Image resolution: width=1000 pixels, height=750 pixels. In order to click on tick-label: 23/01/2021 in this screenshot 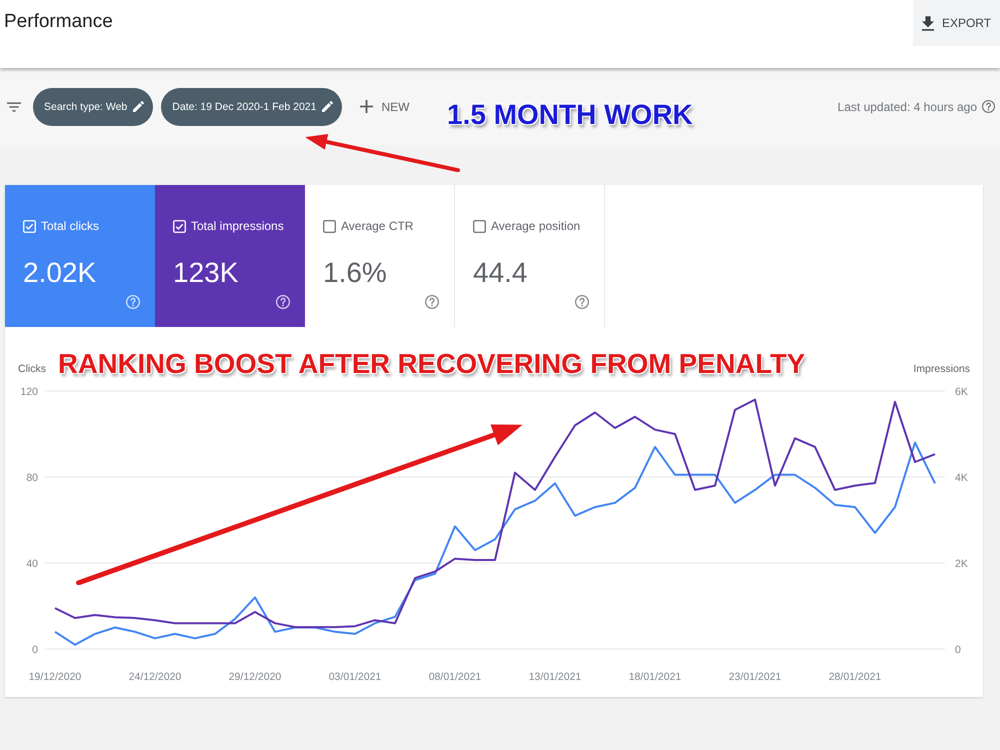, I will do `click(755, 677)`.